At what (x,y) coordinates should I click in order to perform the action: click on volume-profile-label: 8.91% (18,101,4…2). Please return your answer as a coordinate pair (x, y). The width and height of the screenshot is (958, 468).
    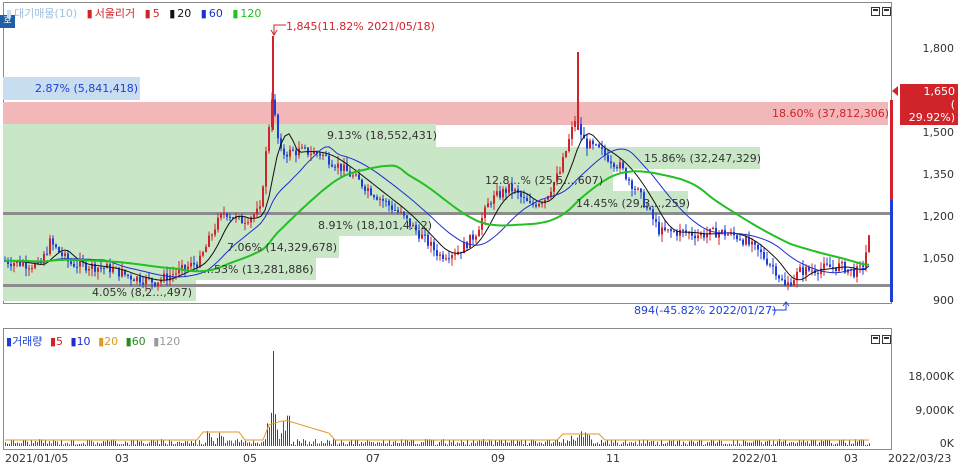
    Looking at the image, I should click on (375, 225).